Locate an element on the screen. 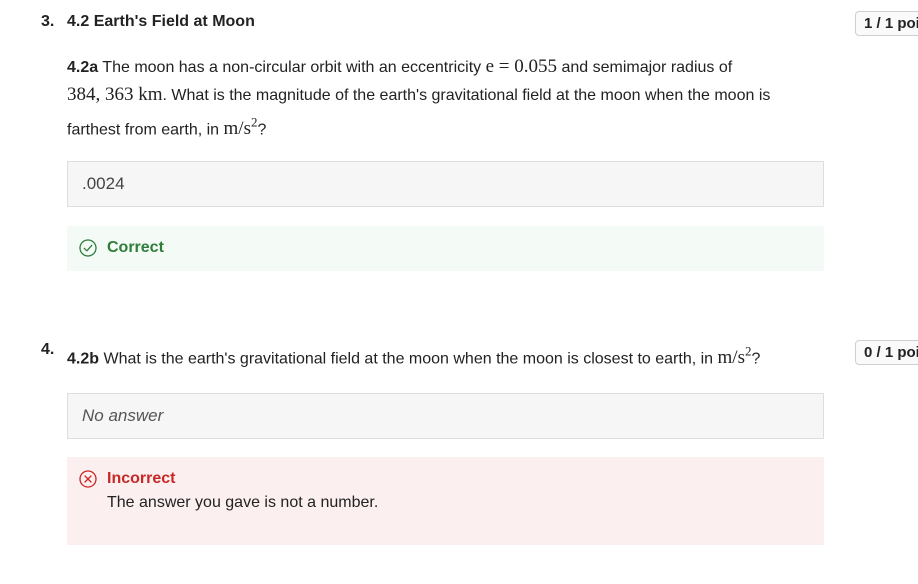  part-label: 4.2a is located at coordinates (83, 67).